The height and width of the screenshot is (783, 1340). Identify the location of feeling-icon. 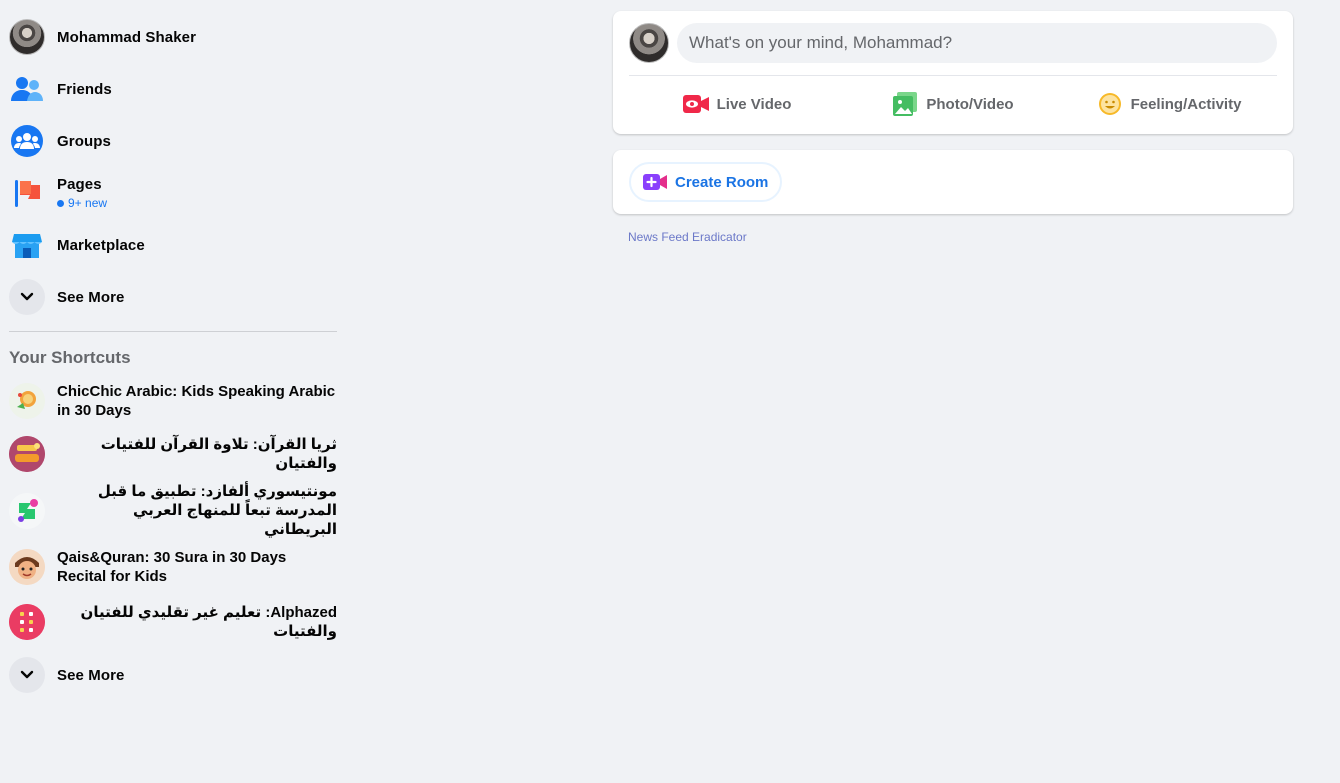
(1110, 104).